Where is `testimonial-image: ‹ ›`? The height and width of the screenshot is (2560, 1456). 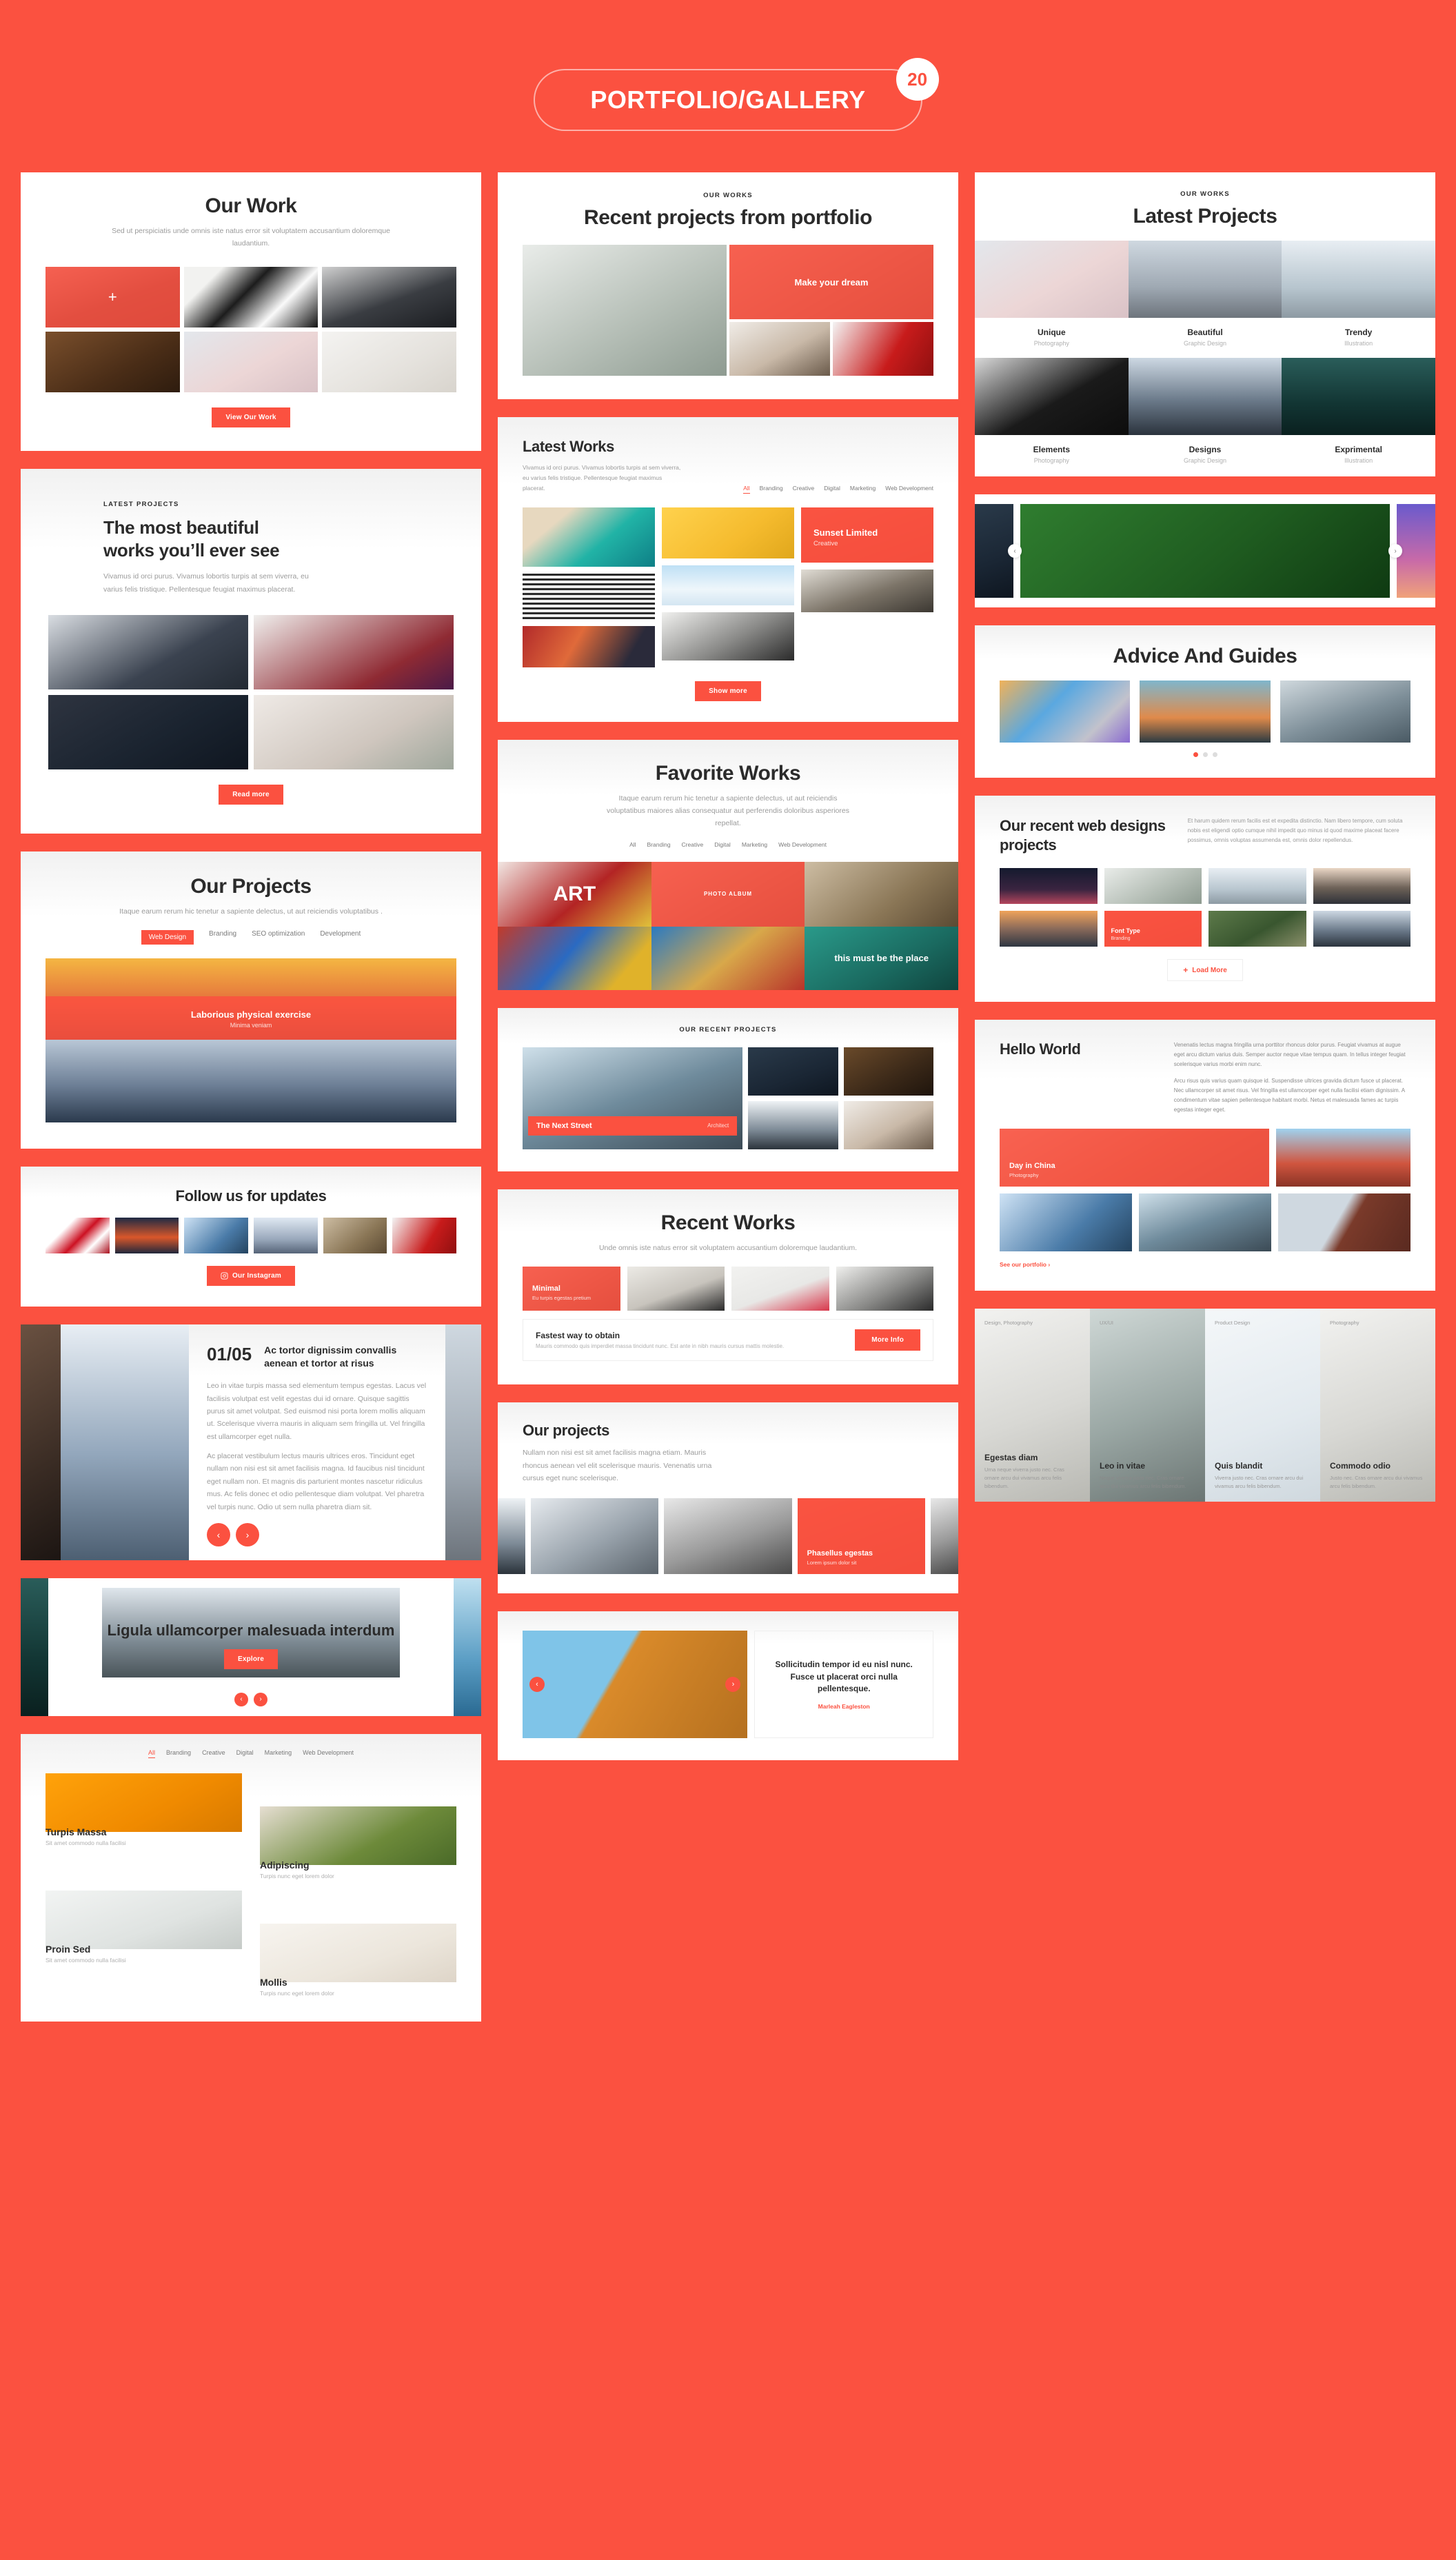 testimonial-image: ‹ › is located at coordinates (635, 1685).